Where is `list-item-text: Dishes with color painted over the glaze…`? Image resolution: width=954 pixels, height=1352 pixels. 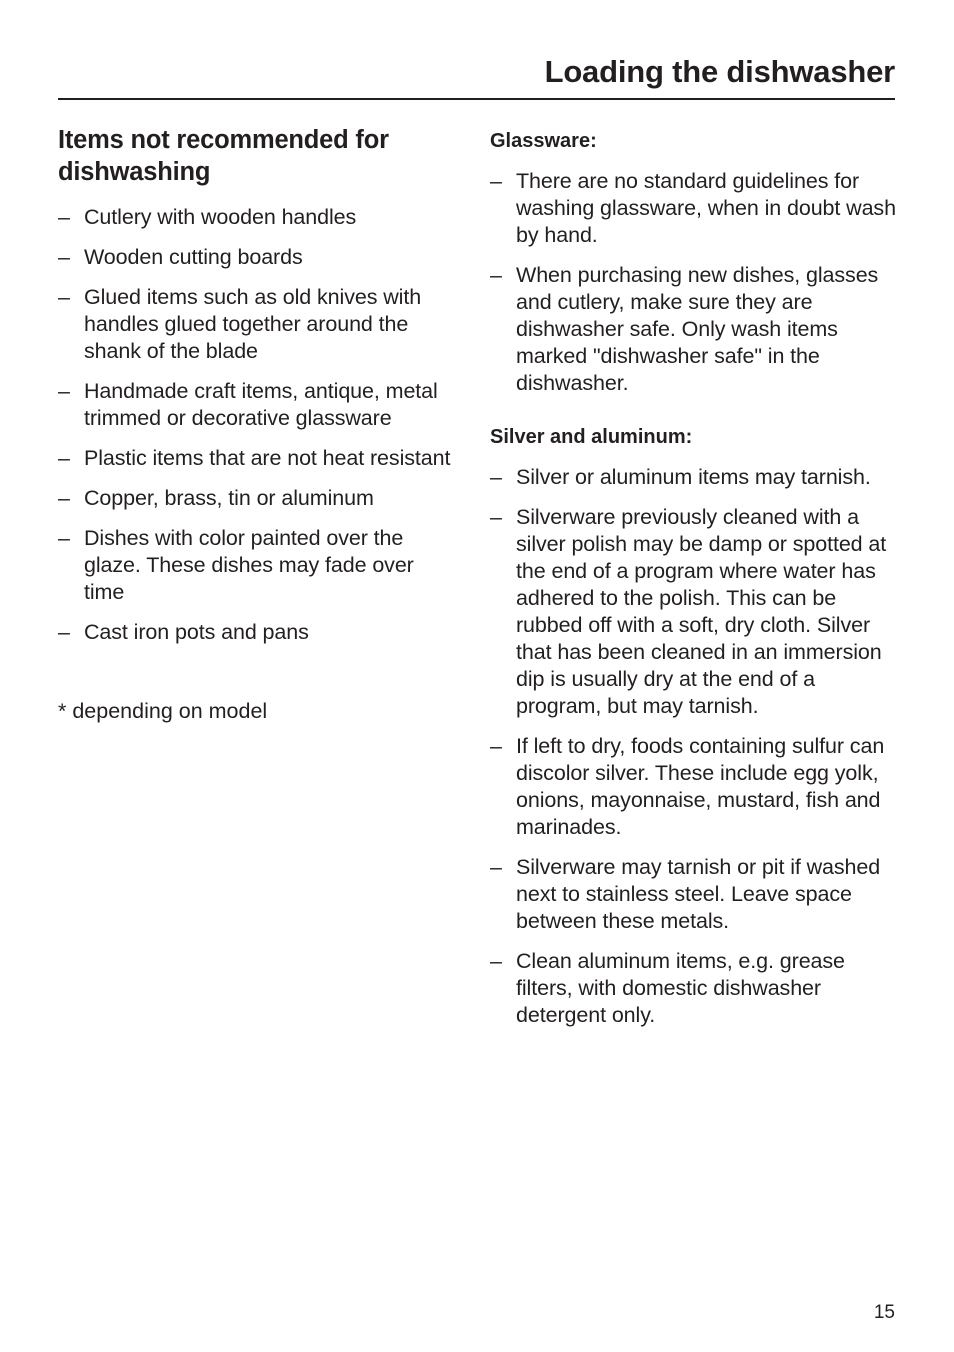 list-item-text: Dishes with color painted over the glaze… is located at coordinates (249, 565).